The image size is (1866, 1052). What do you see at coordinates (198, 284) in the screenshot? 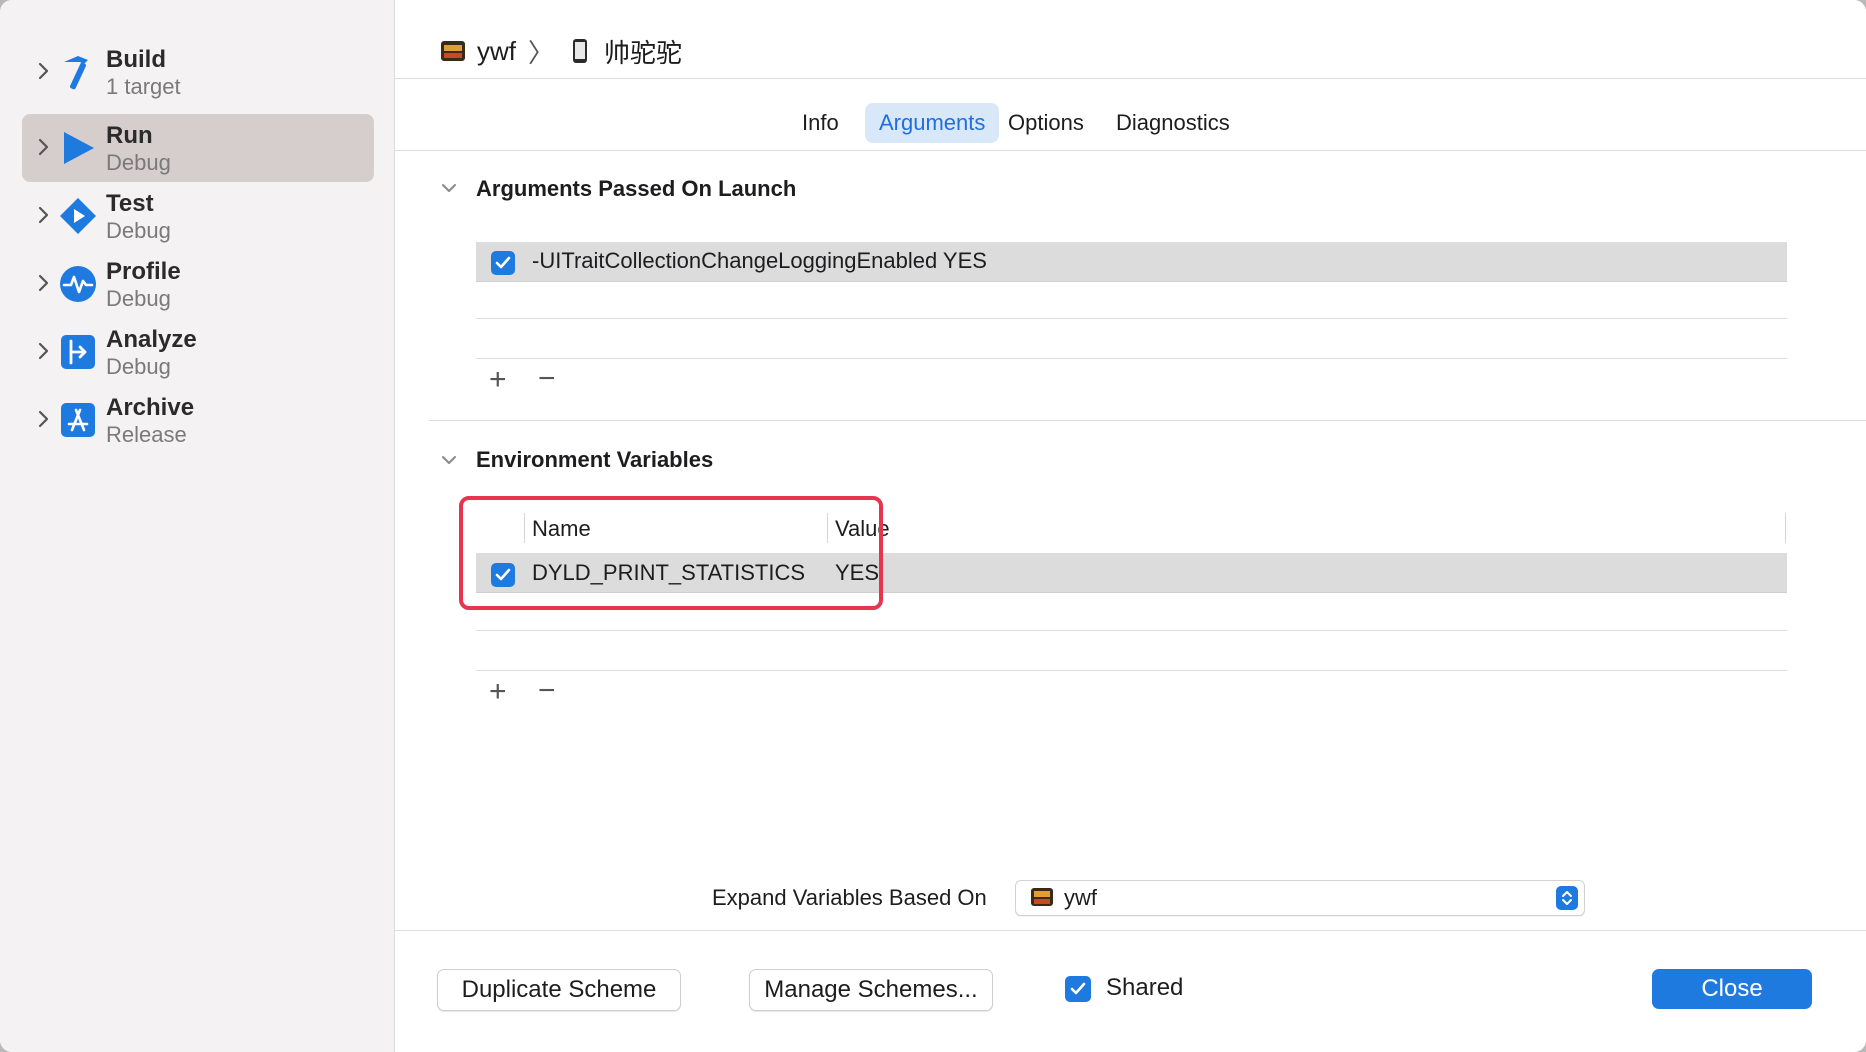
I see `sidebar-item-profile: Profile Debug` at bounding box center [198, 284].